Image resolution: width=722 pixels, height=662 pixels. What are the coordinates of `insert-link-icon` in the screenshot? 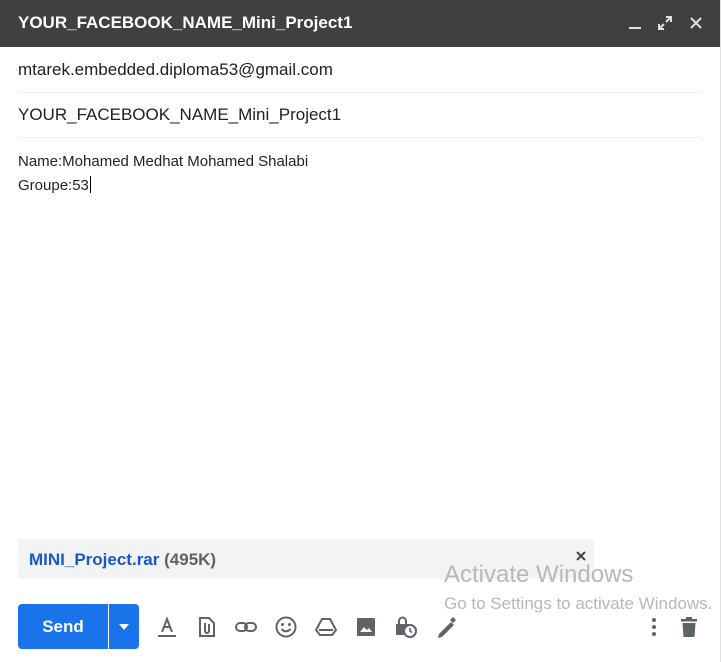 It's located at (246, 627).